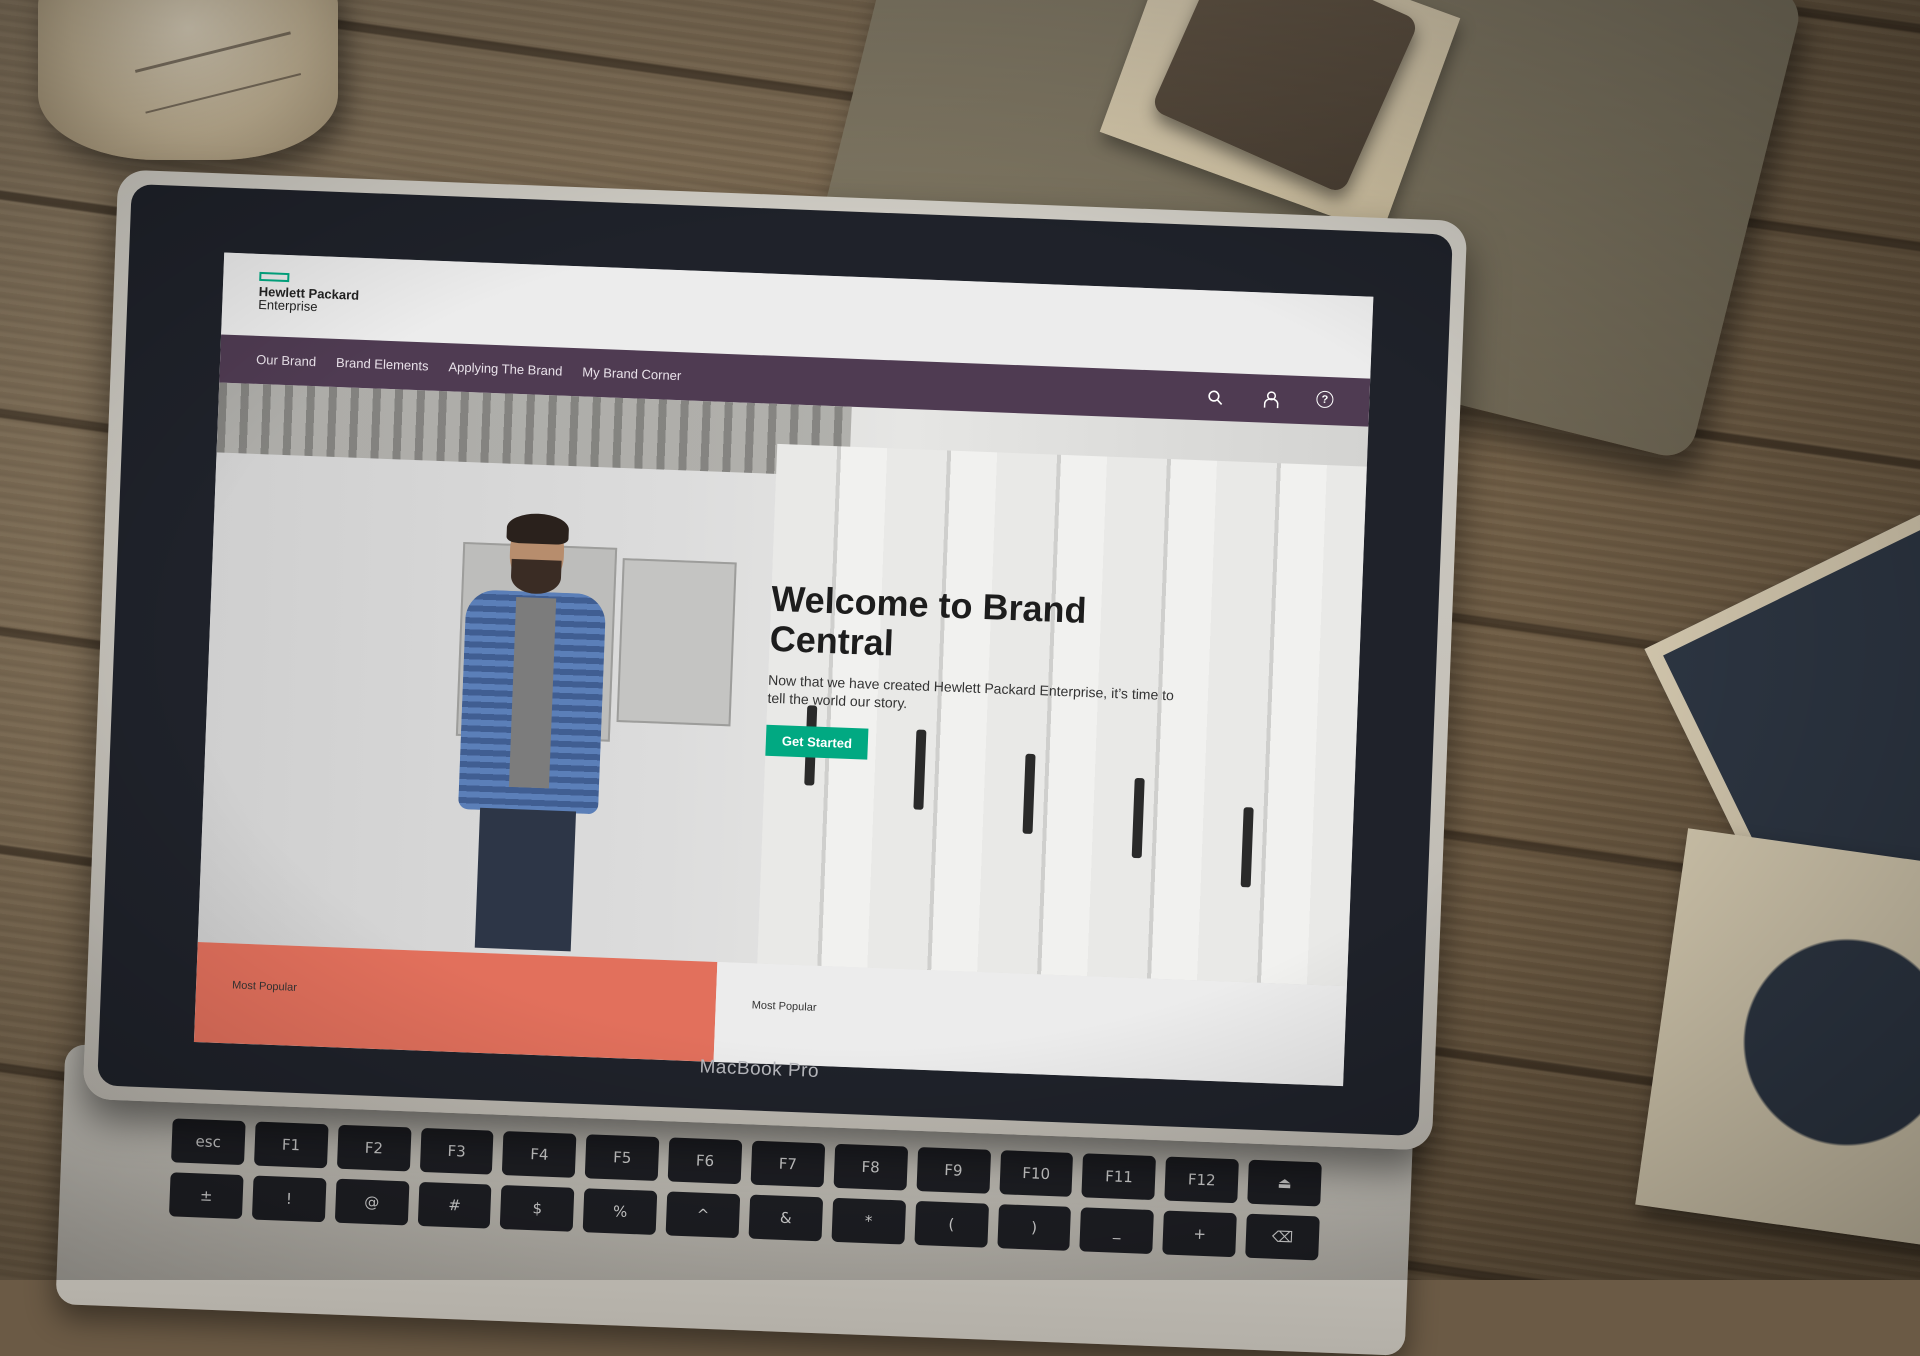 Image resolution: width=1920 pixels, height=1356 pixels. What do you see at coordinates (1200, 1234) in the screenshot?
I see `keyboard-key: +` at bounding box center [1200, 1234].